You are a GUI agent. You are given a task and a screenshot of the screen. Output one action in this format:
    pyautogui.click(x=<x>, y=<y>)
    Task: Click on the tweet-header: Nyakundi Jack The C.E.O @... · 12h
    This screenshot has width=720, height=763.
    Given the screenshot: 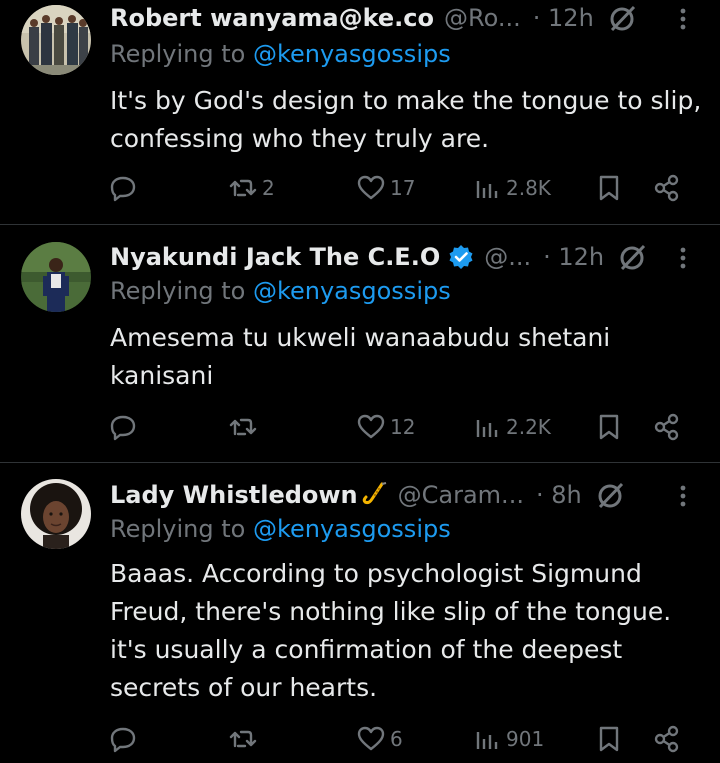 What is the action you would take?
    pyautogui.click(x=405, y=257)
    